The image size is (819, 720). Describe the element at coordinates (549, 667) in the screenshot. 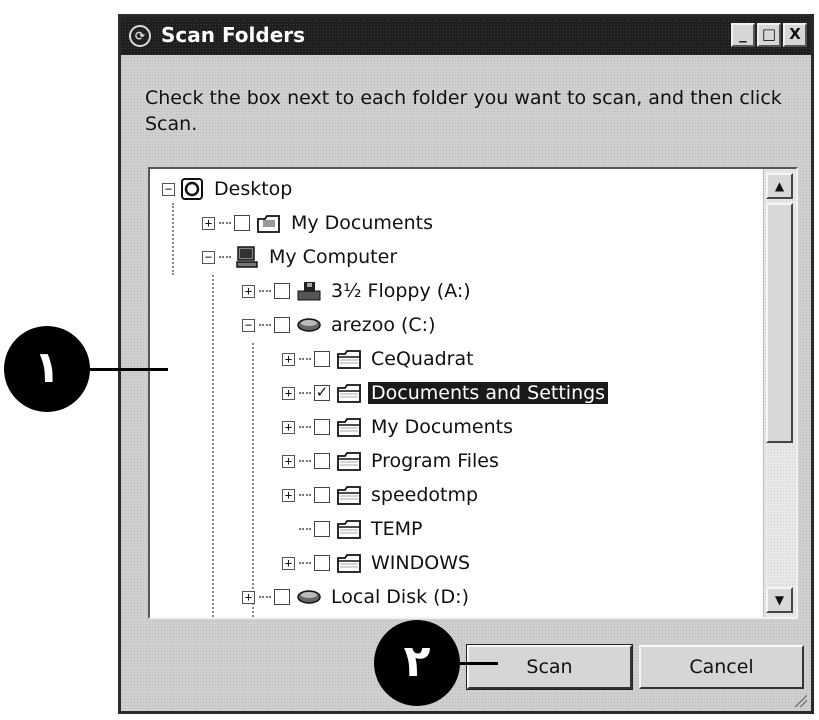

I see `scan-button: Scan` at that location.